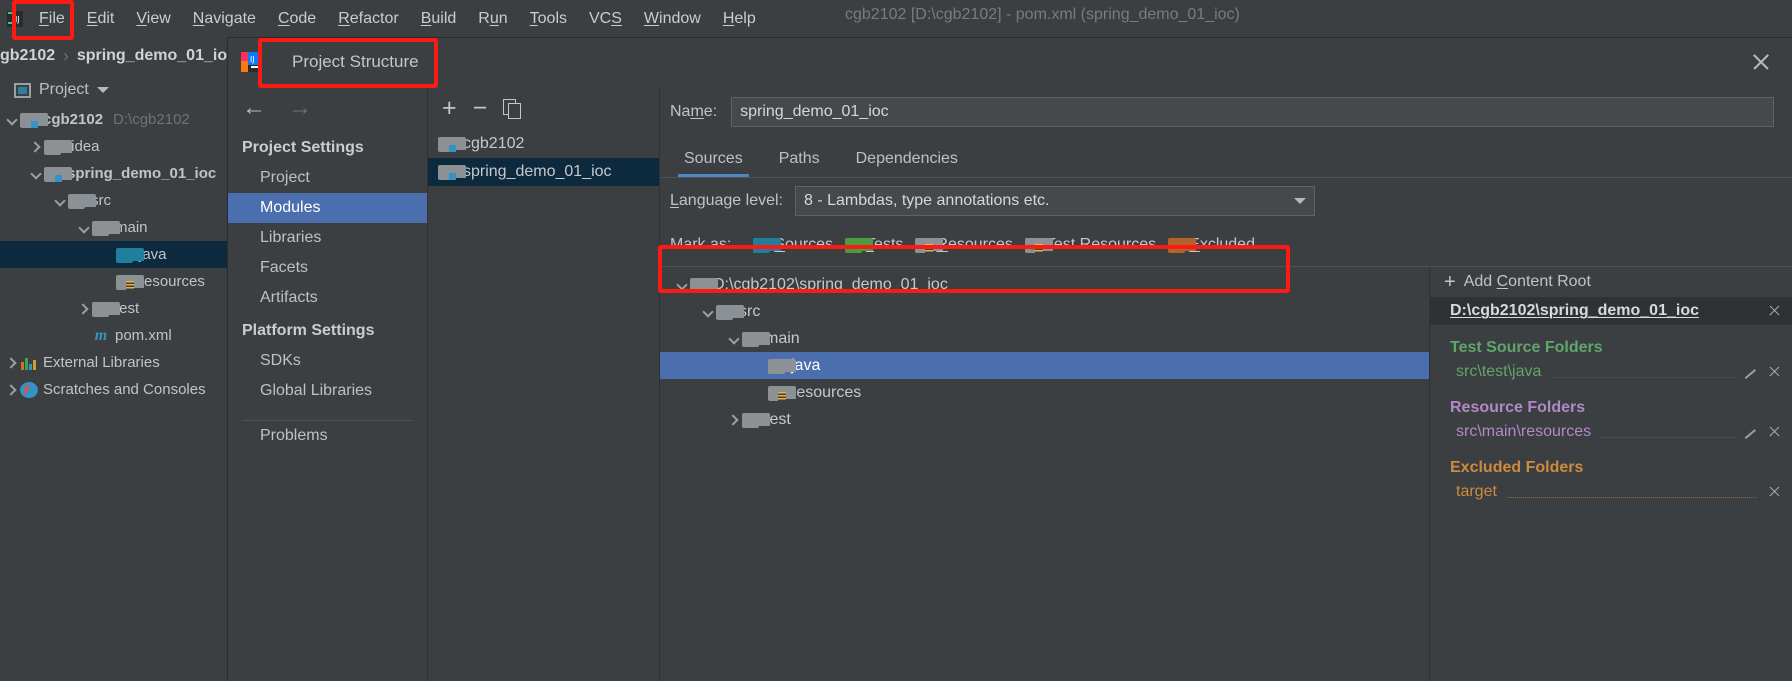 The height and width of the screenshot is (681, 1792). What do you see at coordinates (449, 108) in the screenshot?
I see `plus-icon: +` at bounding box center [449, 108].